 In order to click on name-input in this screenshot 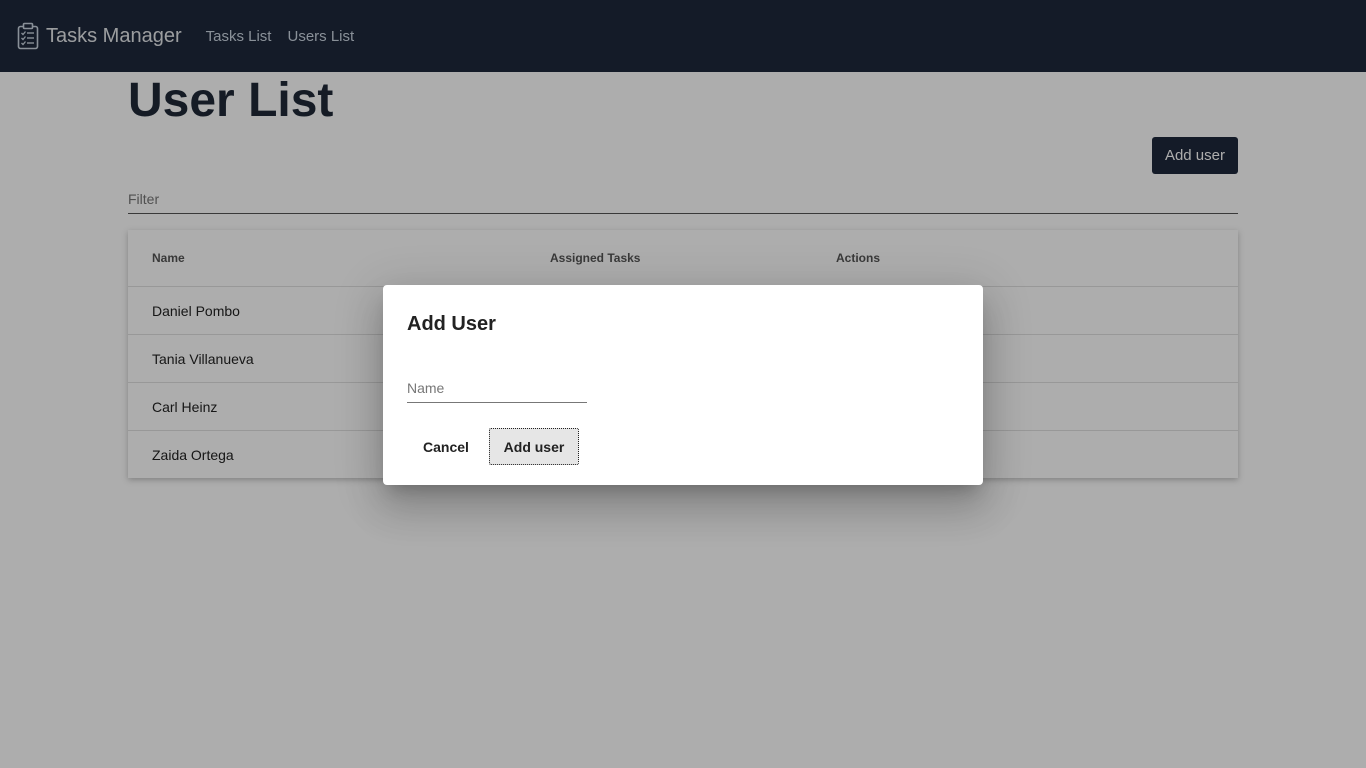, I will do `click(497, 388)`.